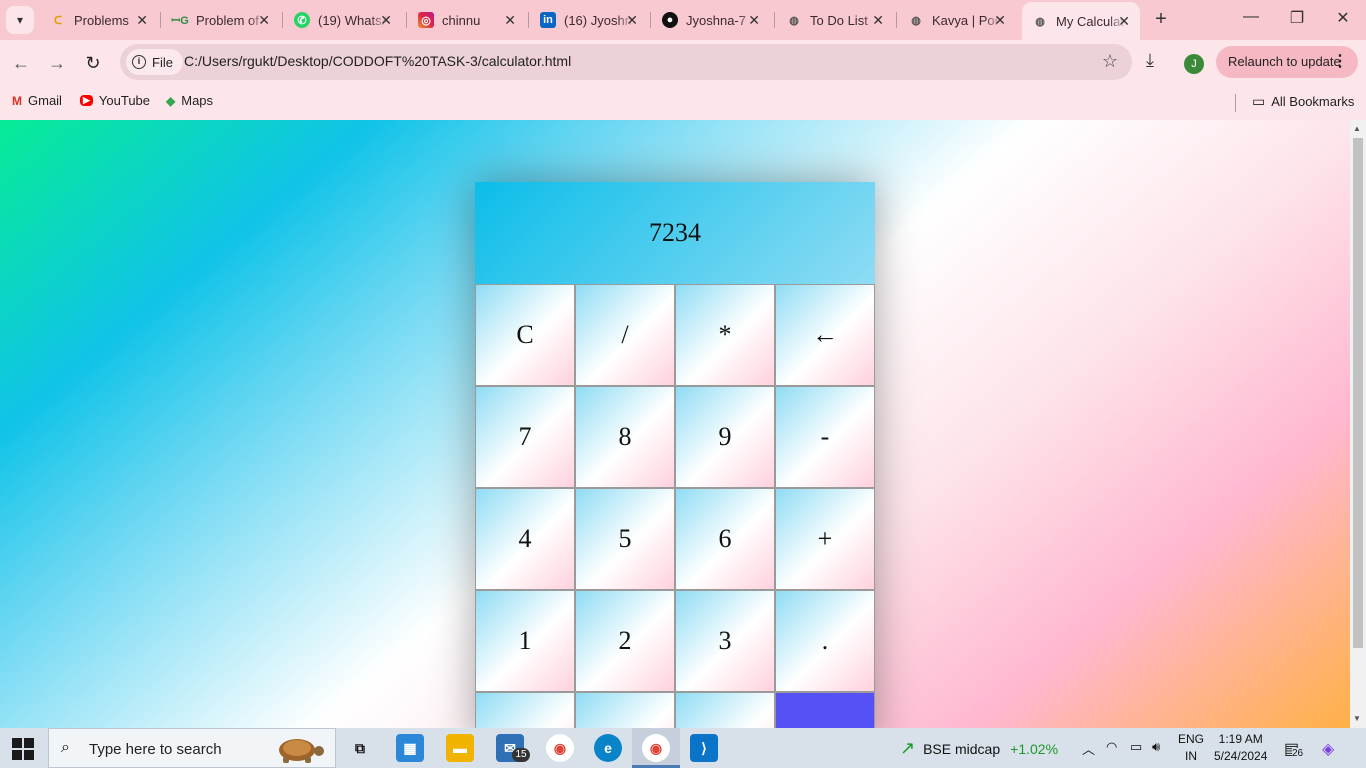  Describe the element at coordinates (99, 20) in the screenshot. I see `tab-leetcode: ᑕ Problems ✕` at that location.